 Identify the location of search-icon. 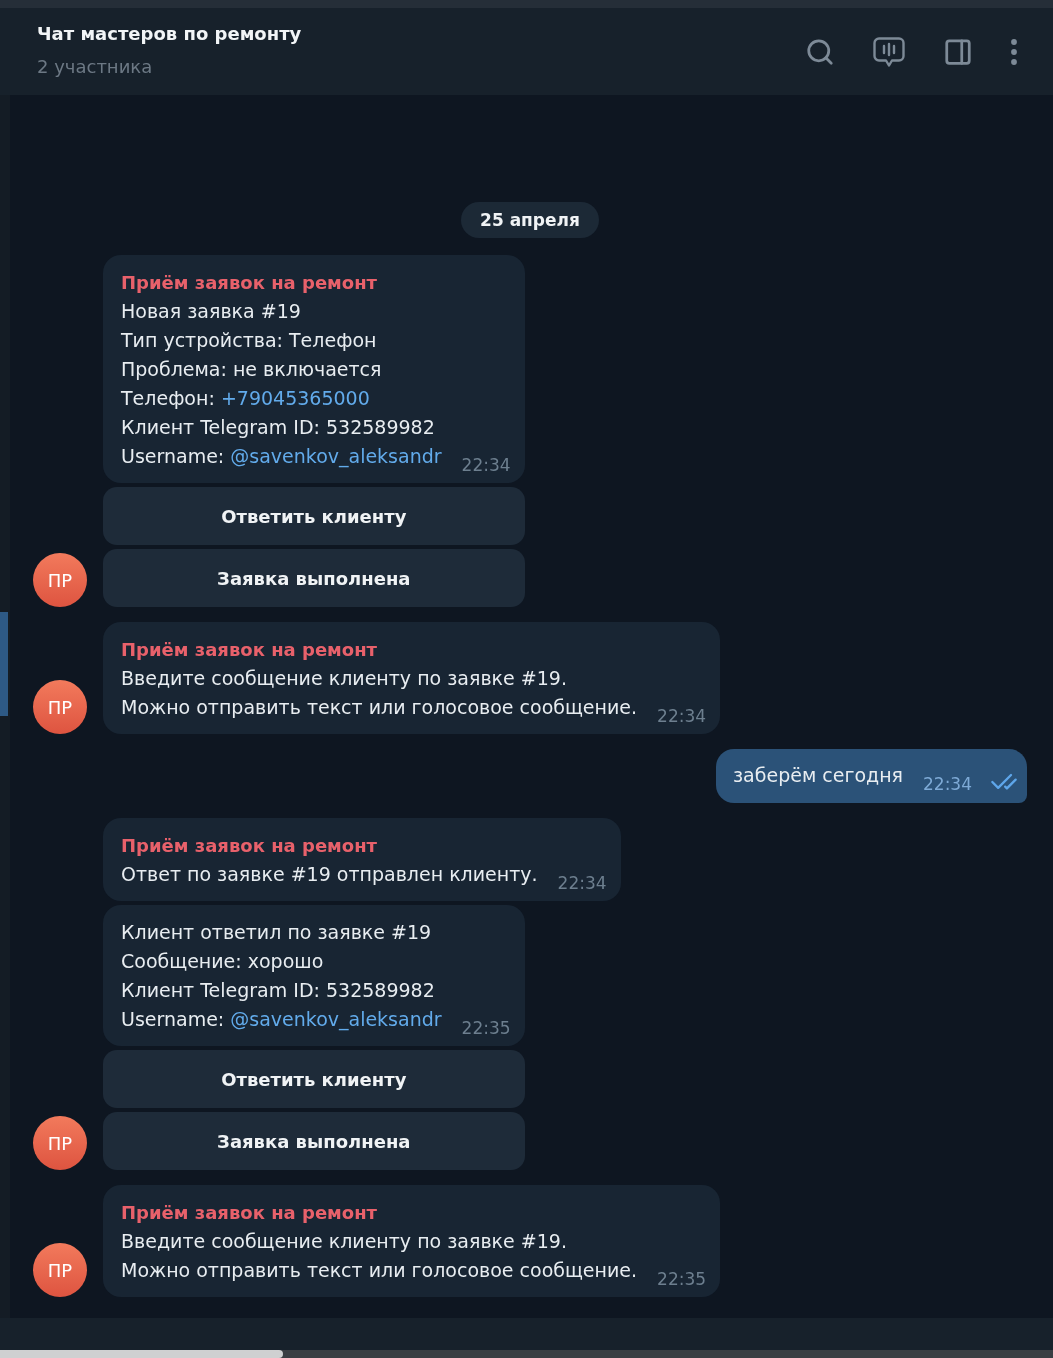
(820, 51).